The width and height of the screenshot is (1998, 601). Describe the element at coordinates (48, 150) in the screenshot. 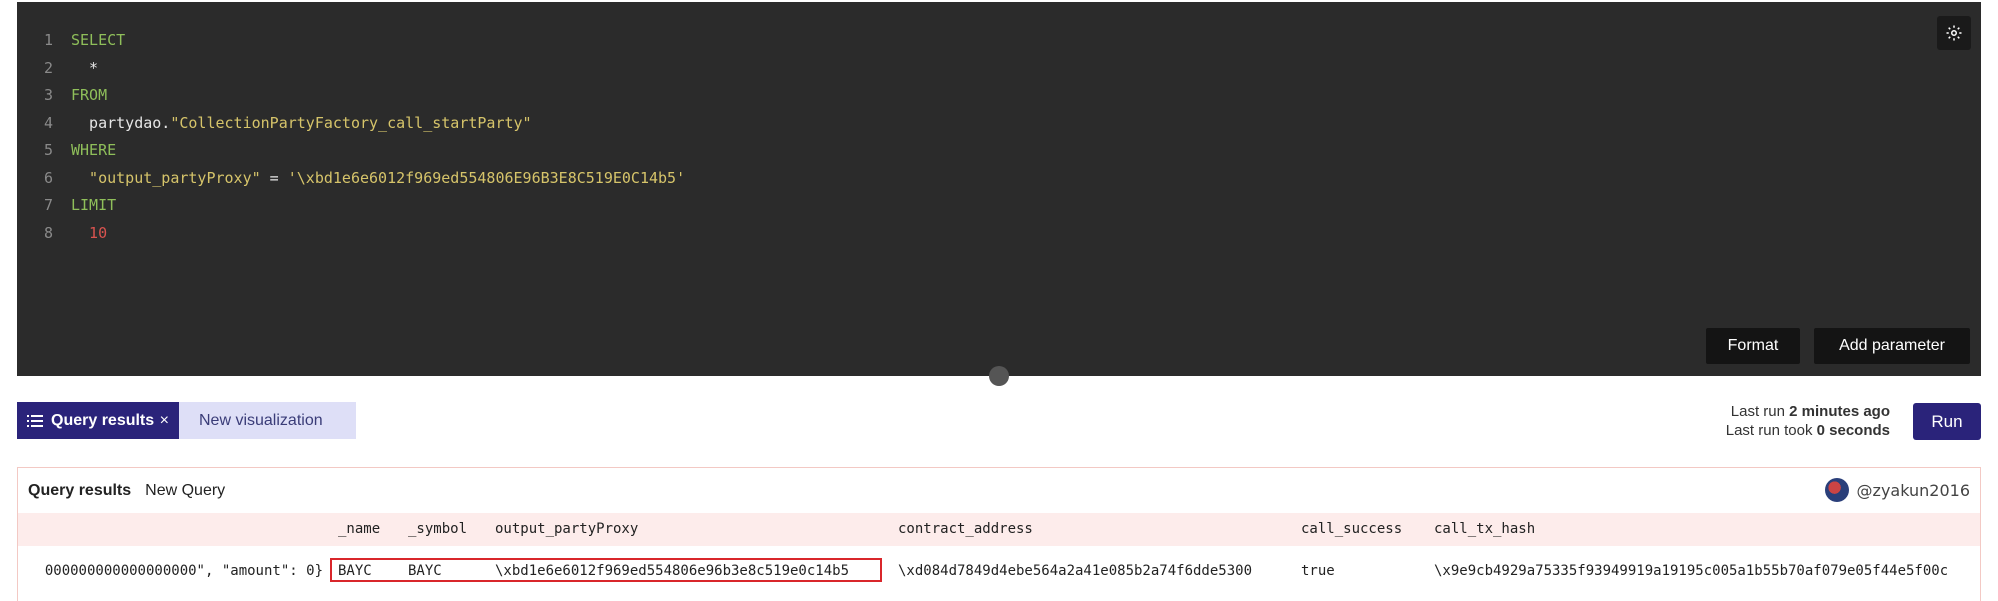

I see `line-number: 5` at that location.